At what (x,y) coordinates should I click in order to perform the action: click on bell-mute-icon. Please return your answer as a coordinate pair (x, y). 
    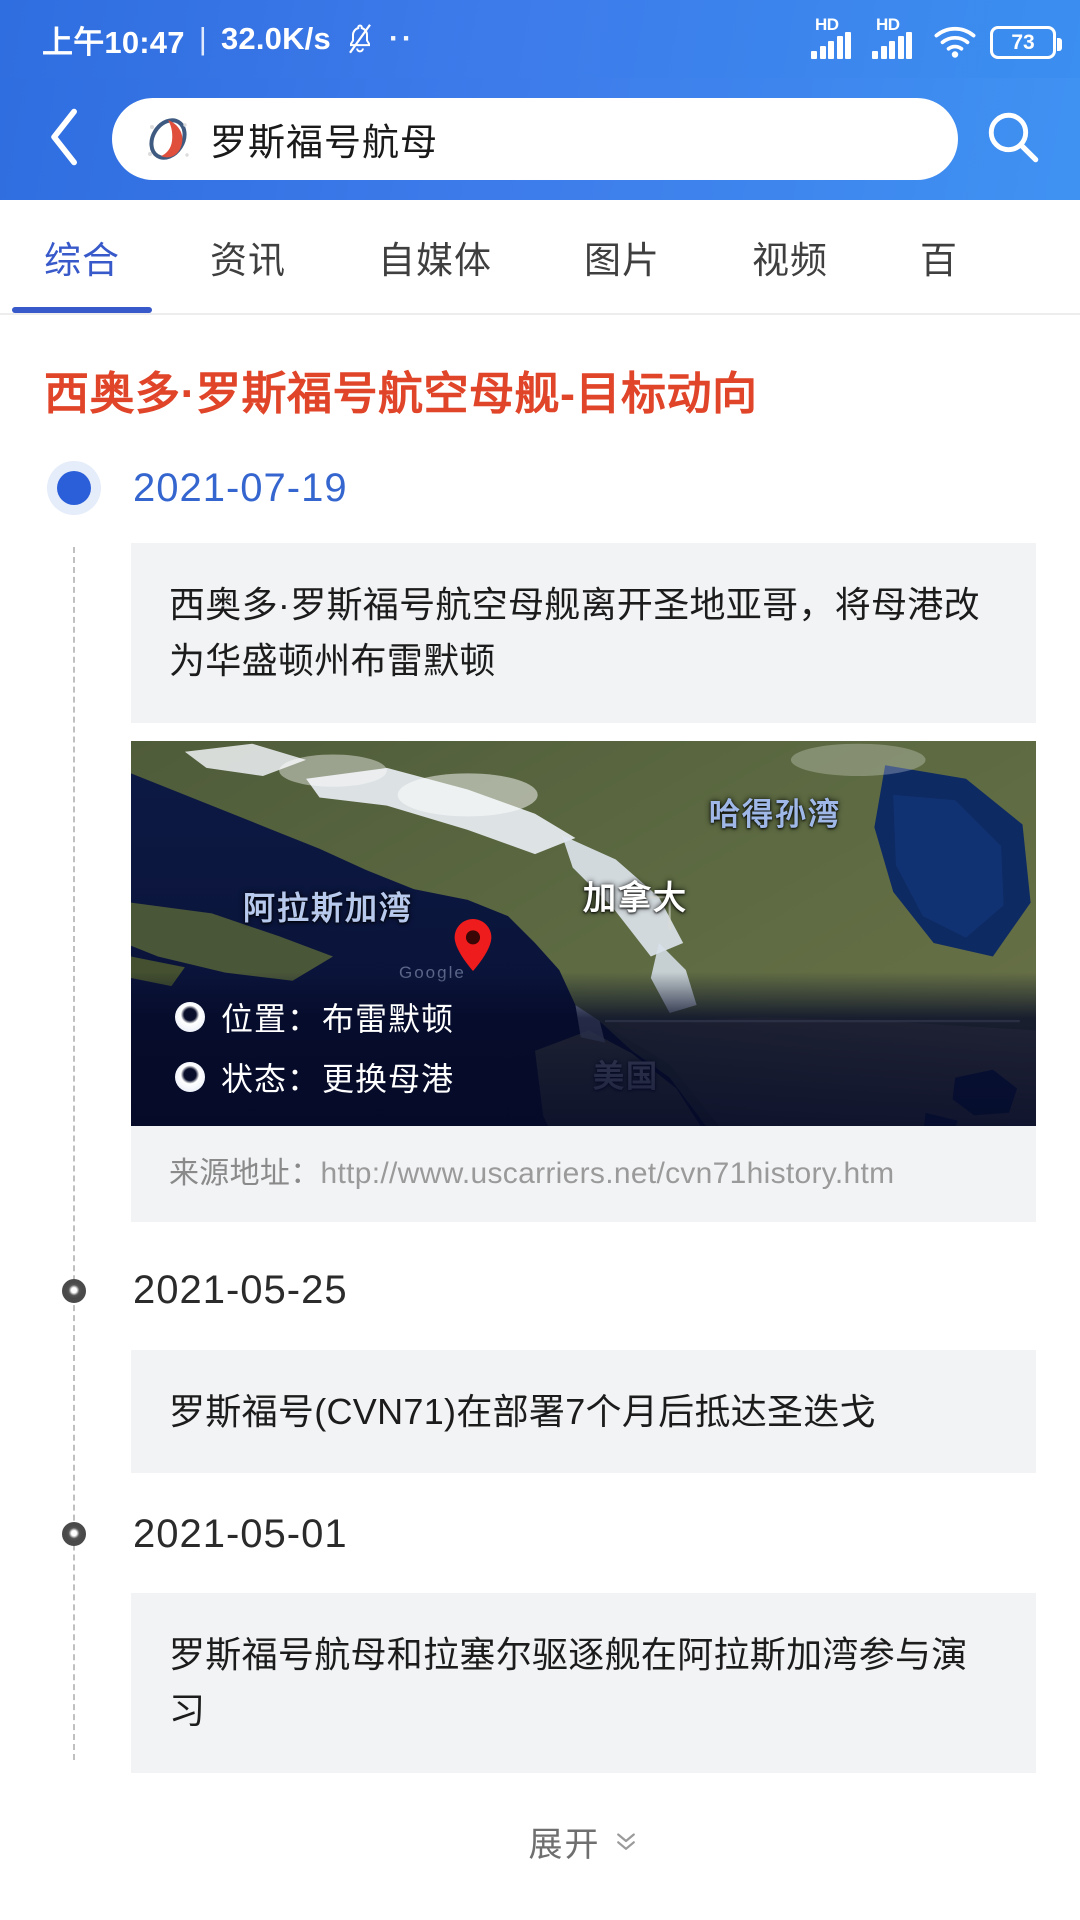
    Looking at the image, I should click on (360, 39).